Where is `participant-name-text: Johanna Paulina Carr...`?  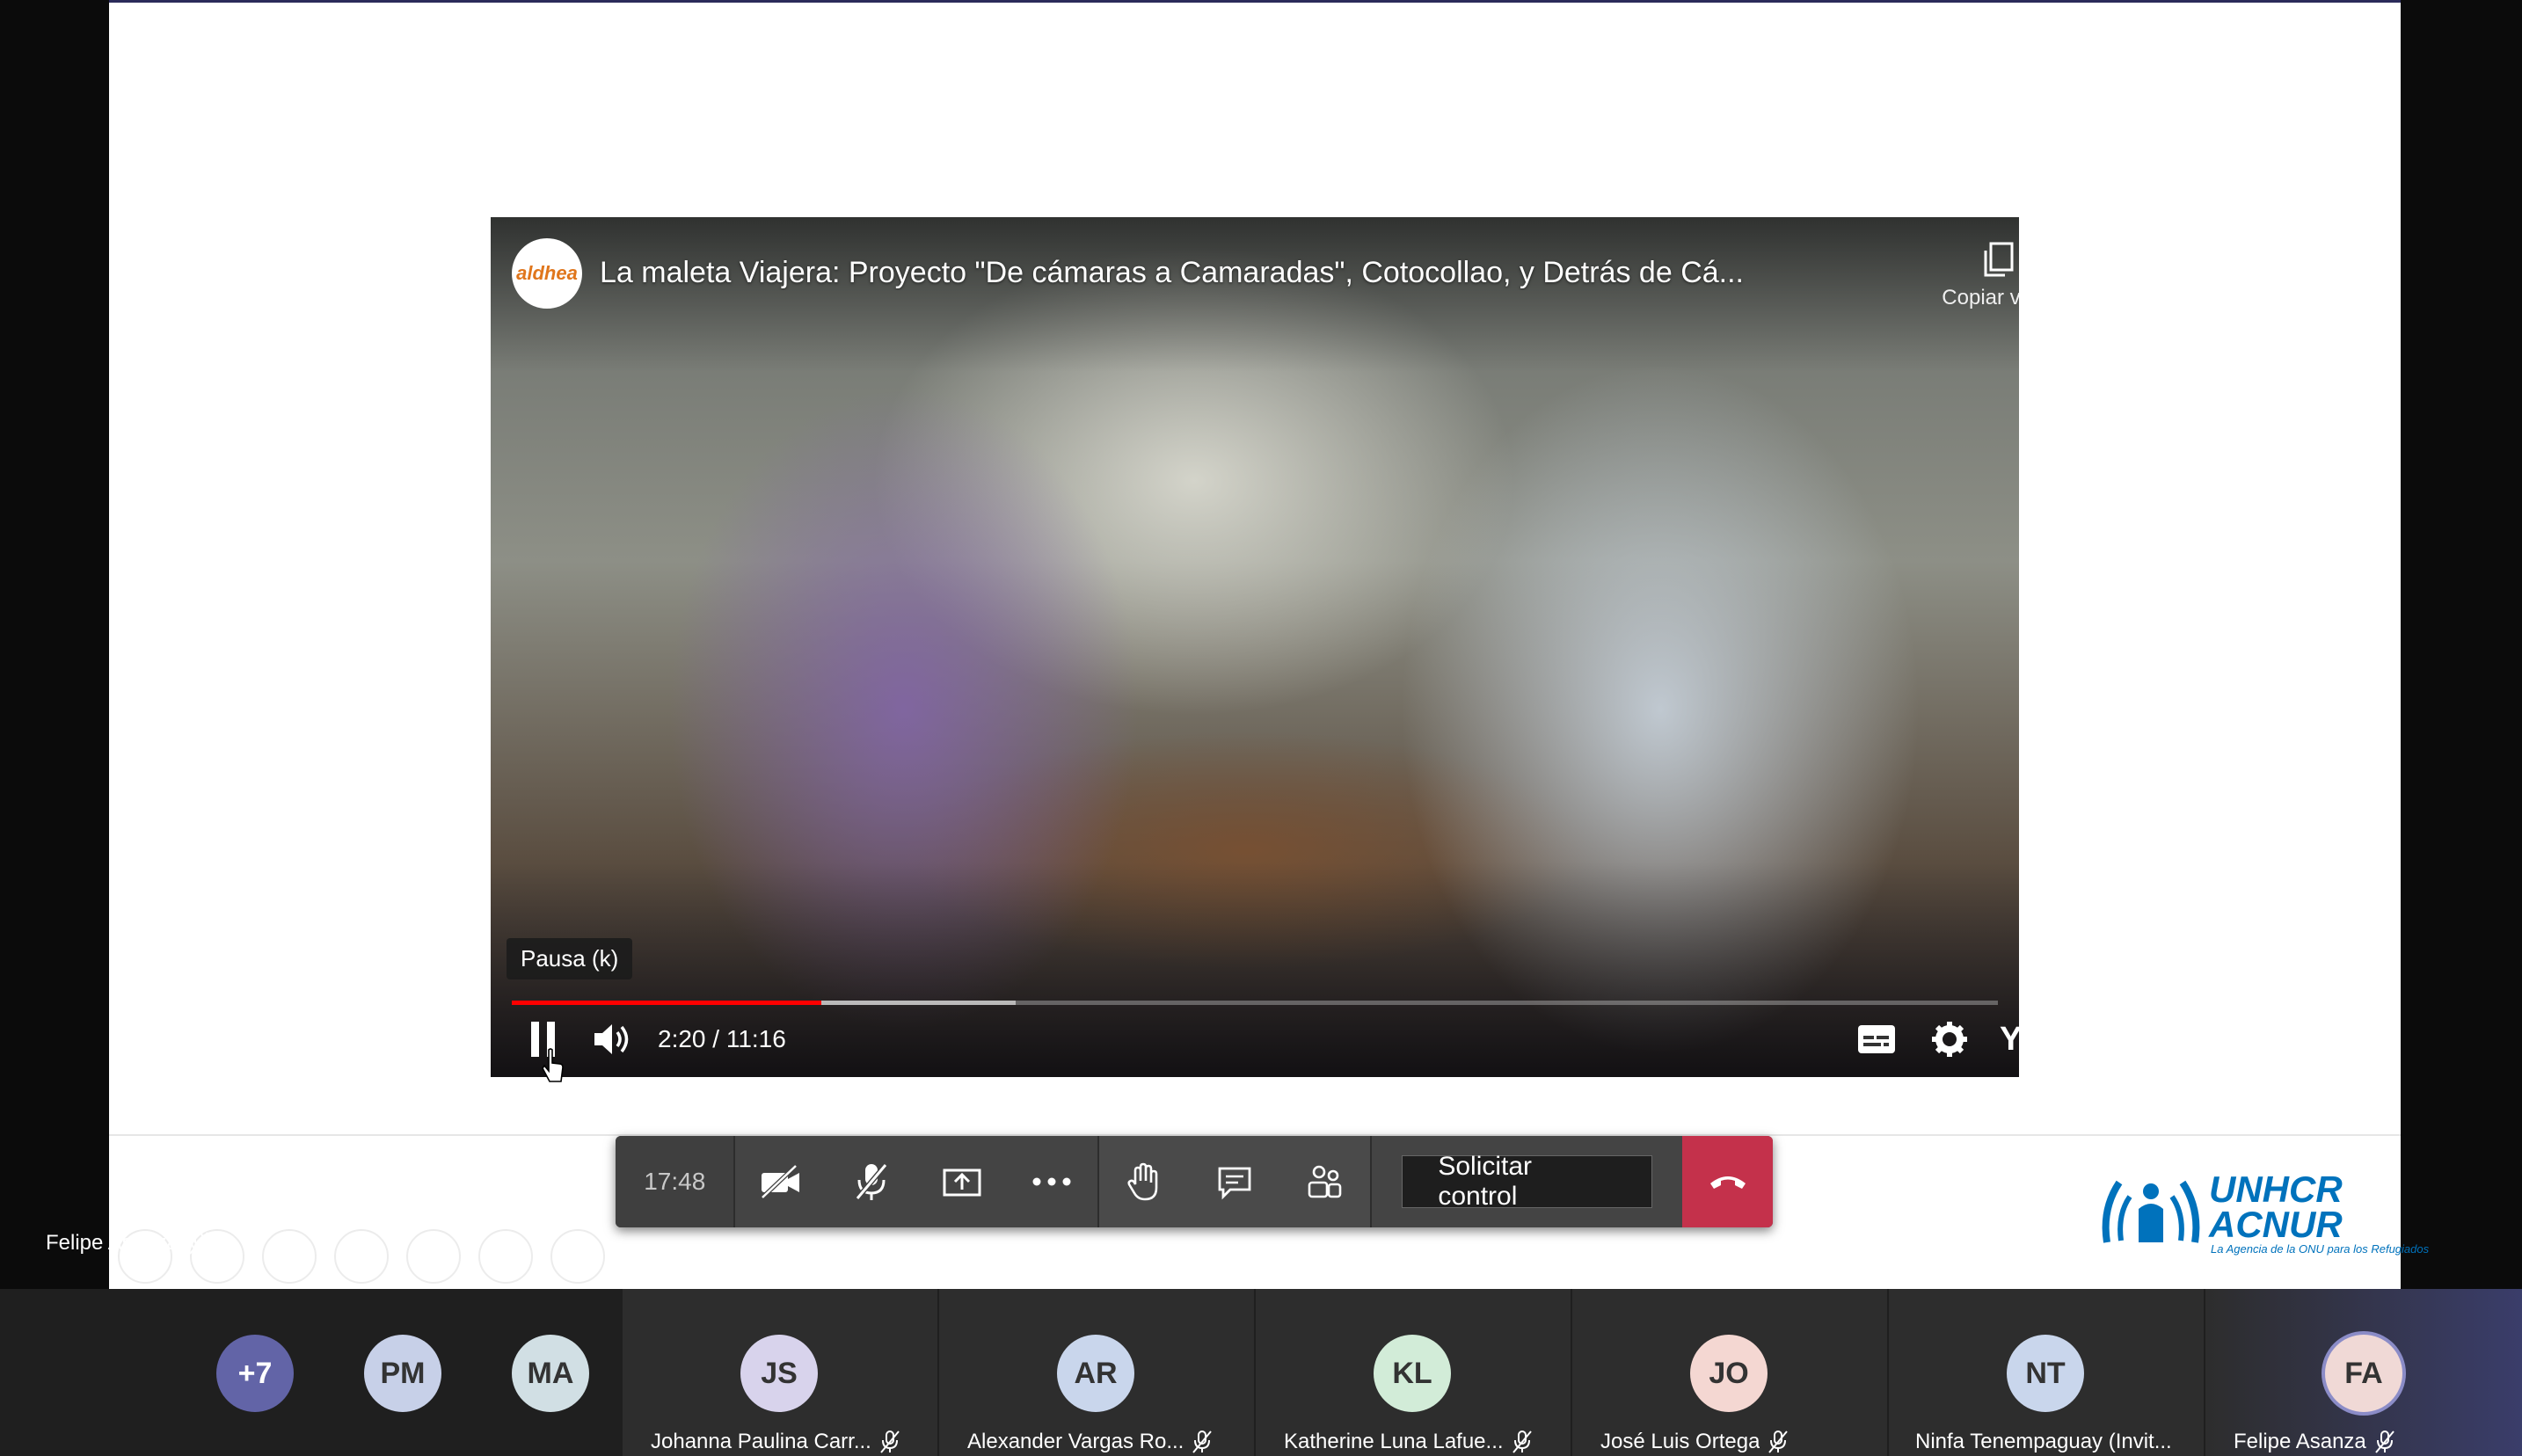 participant-name-text: Johanna Paulina Carr... is located at coordinates (761, 1441).